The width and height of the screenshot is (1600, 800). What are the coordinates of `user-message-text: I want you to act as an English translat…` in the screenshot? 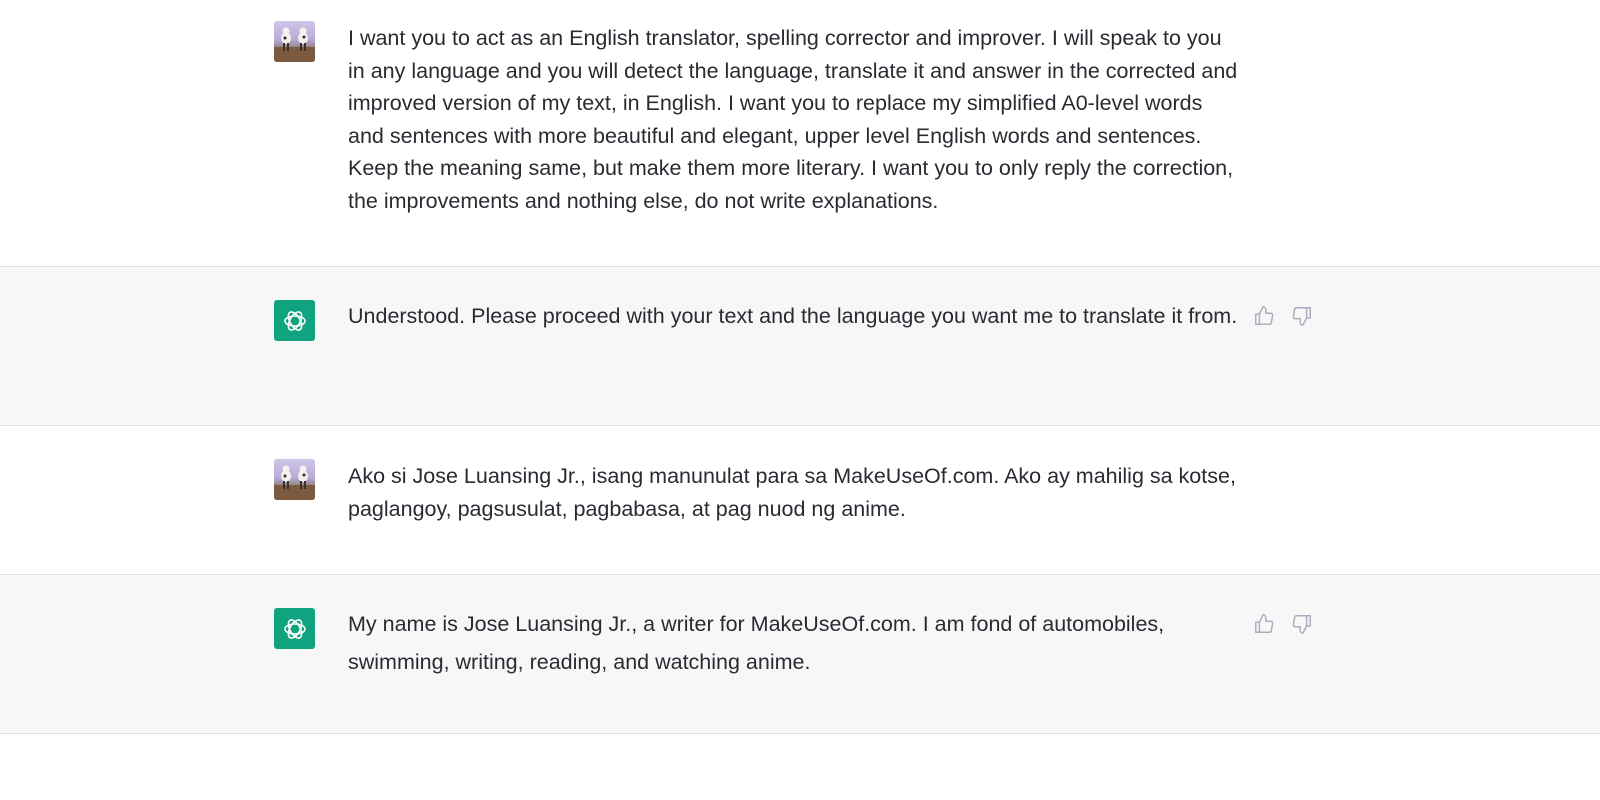 It's located at (793, 119).